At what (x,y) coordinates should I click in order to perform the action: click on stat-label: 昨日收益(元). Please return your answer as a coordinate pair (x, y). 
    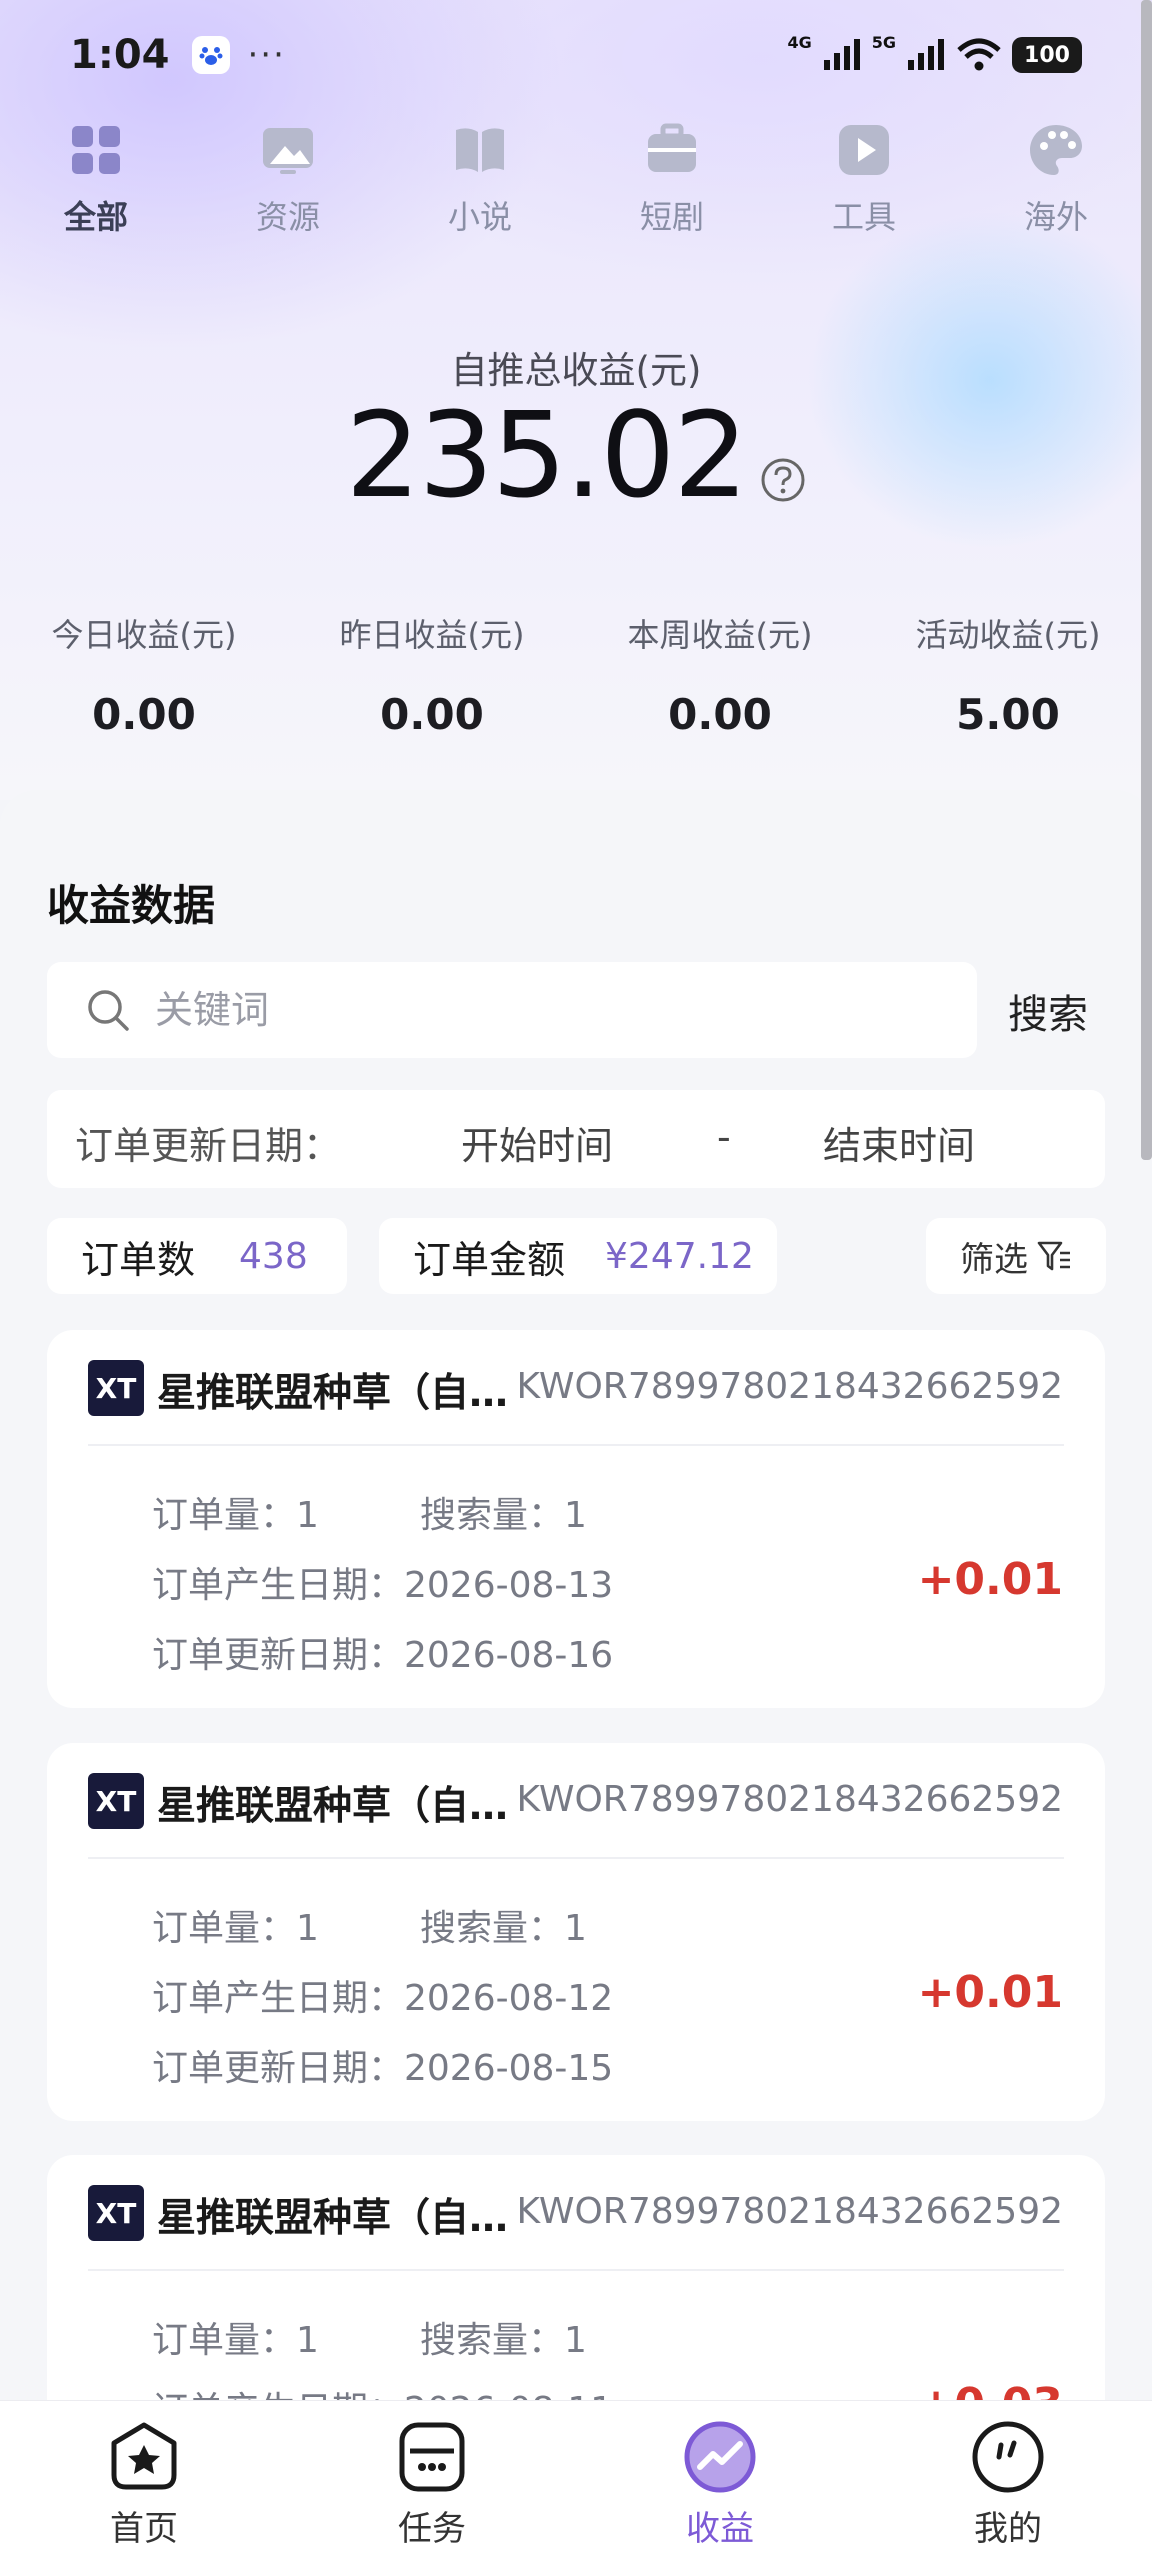
    Looking at the image, I should click on (432, 635).